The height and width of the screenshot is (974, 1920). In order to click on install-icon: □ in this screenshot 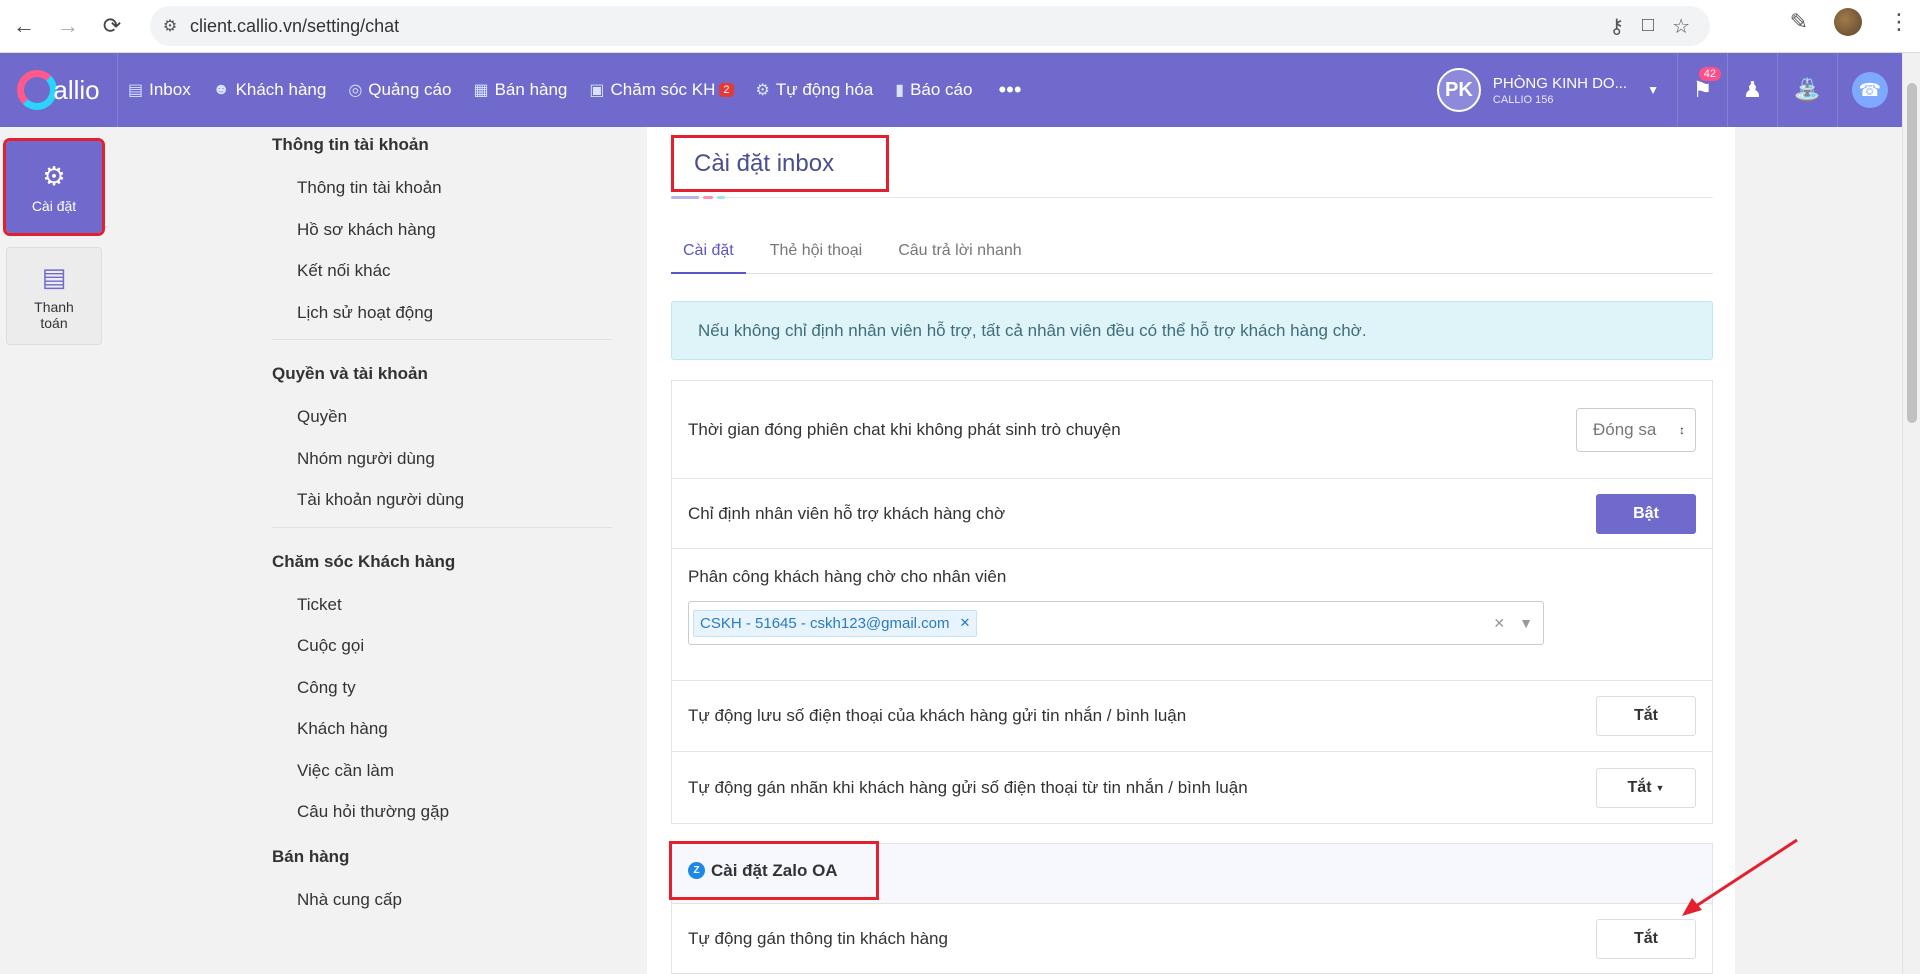, I will do `click(1648, 26)`.